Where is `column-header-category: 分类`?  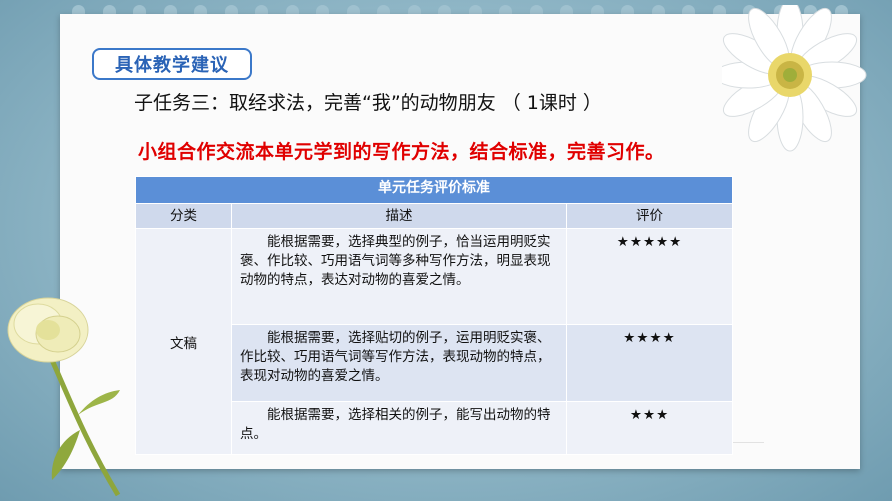 column-header-category: 分类 is located at coordinates (183, 216).